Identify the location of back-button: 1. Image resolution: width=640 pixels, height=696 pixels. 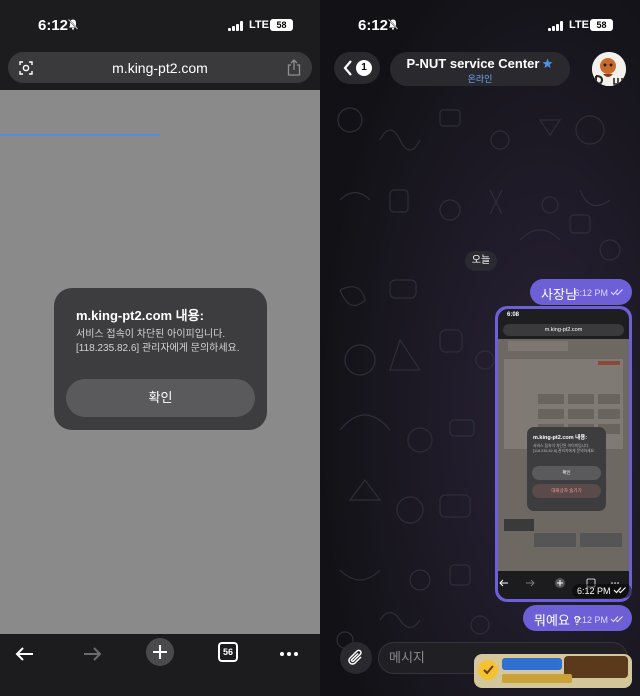
(357, 68).